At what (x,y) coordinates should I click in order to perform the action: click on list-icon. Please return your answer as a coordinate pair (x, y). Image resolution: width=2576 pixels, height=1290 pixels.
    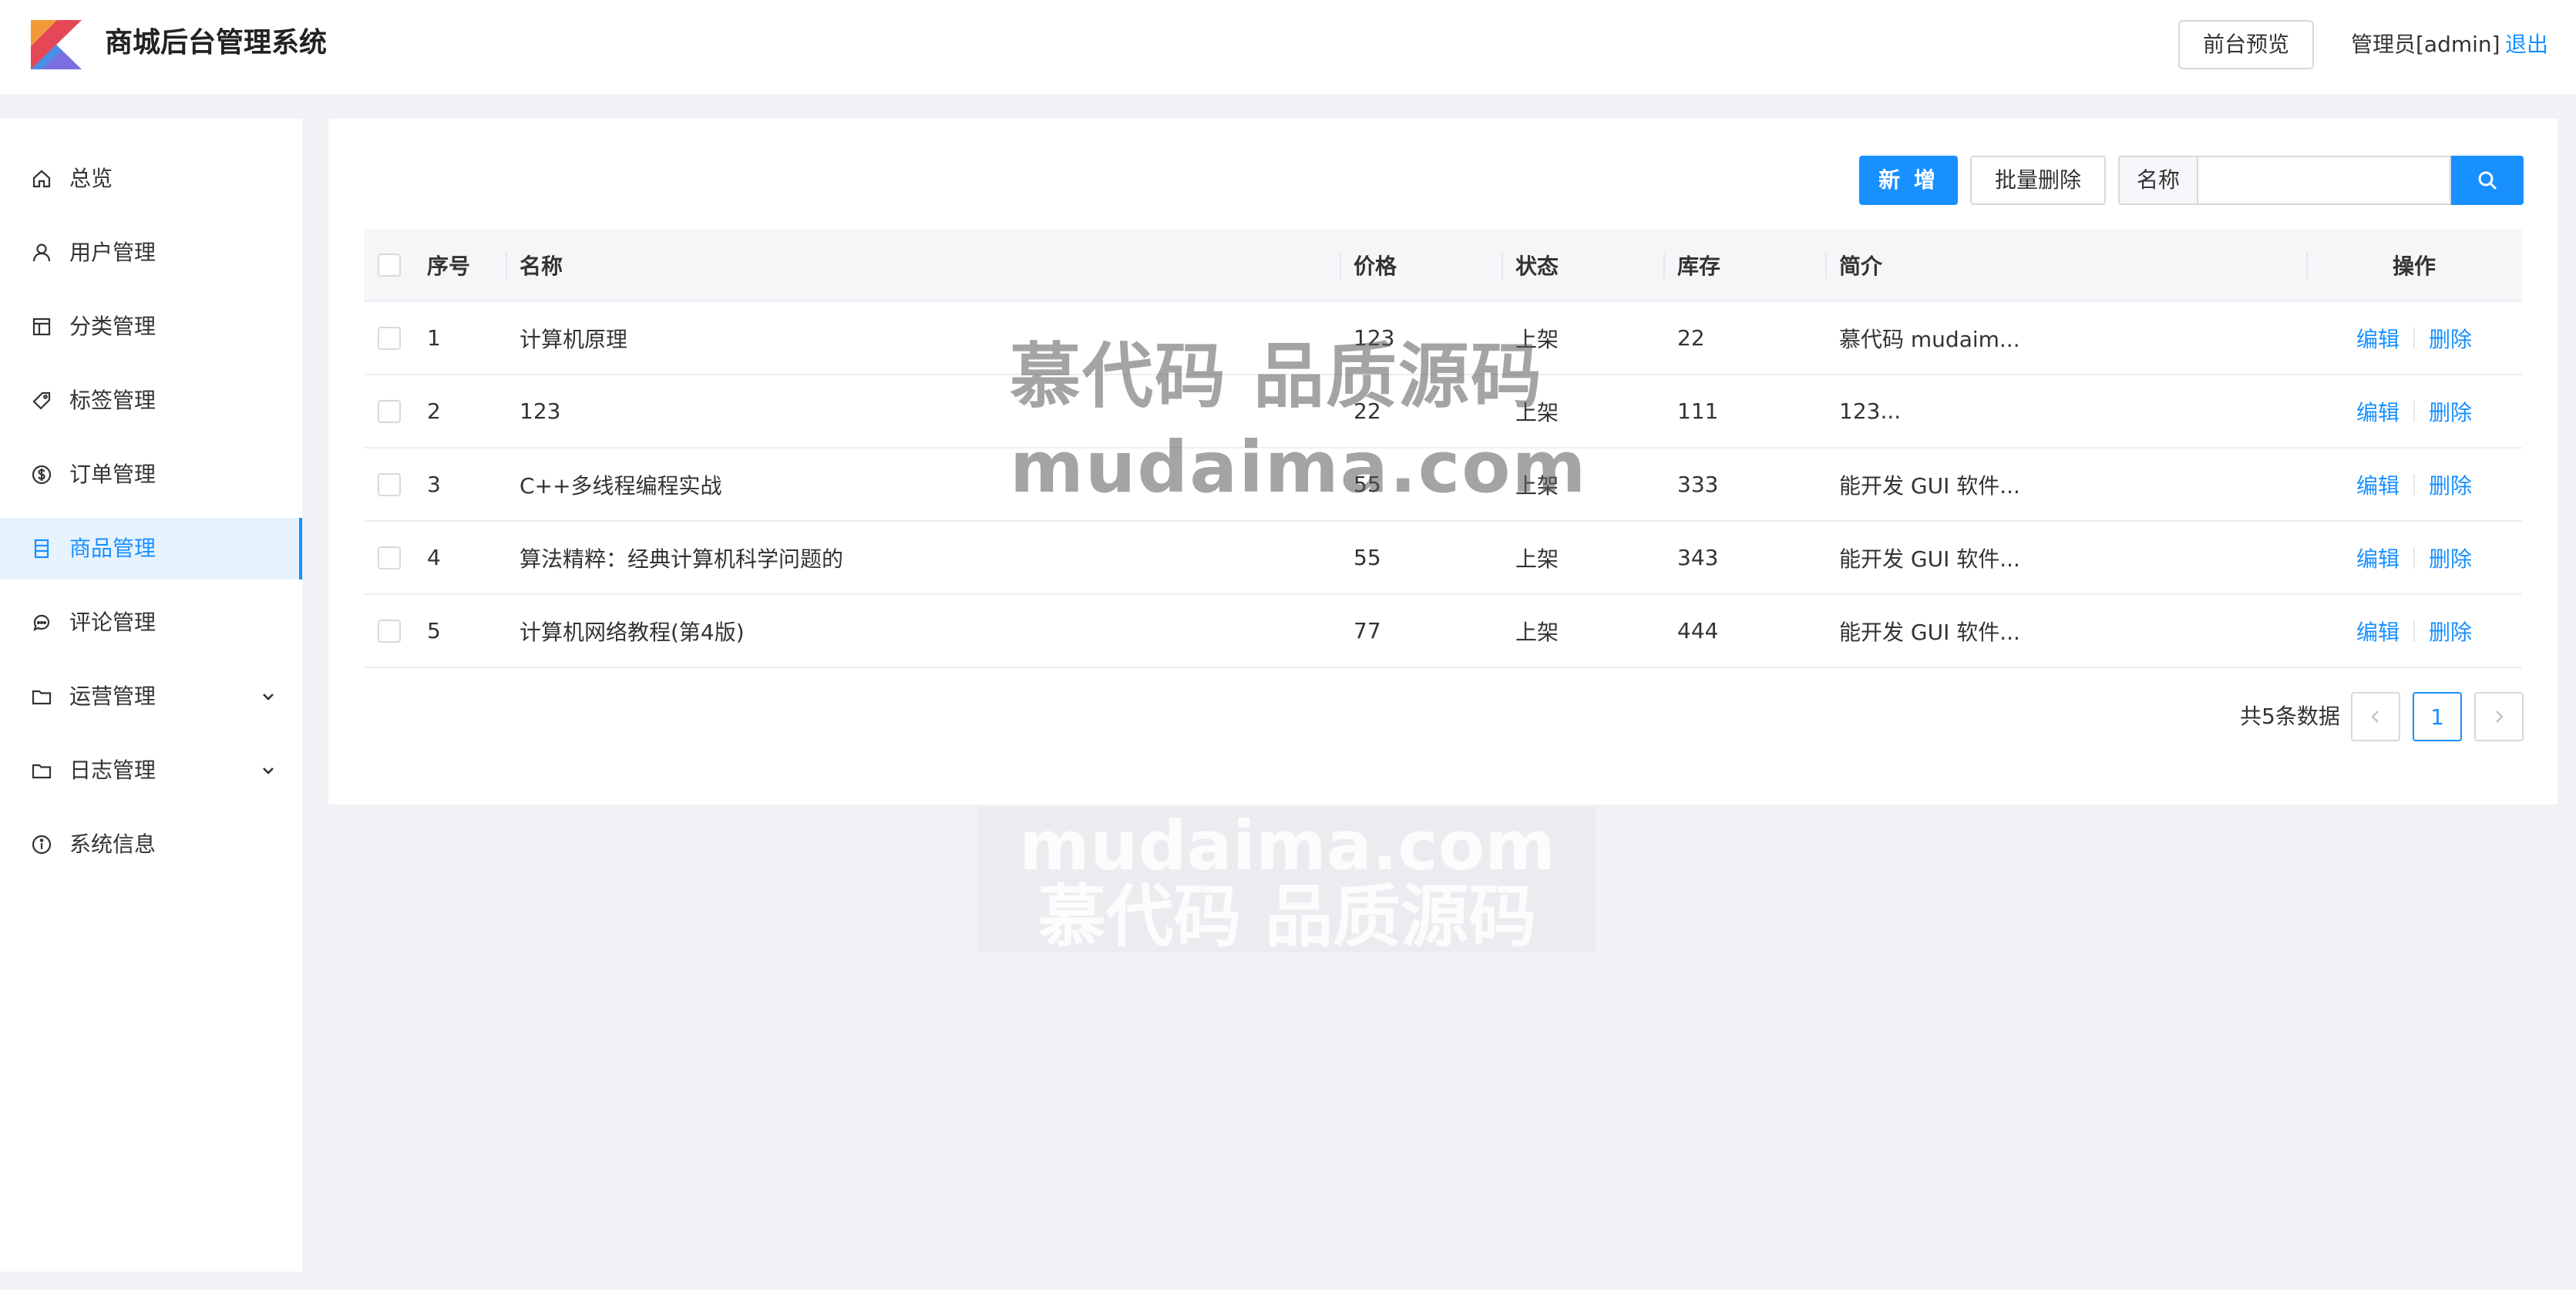
    Looking at the image, I should click on (41, 548).